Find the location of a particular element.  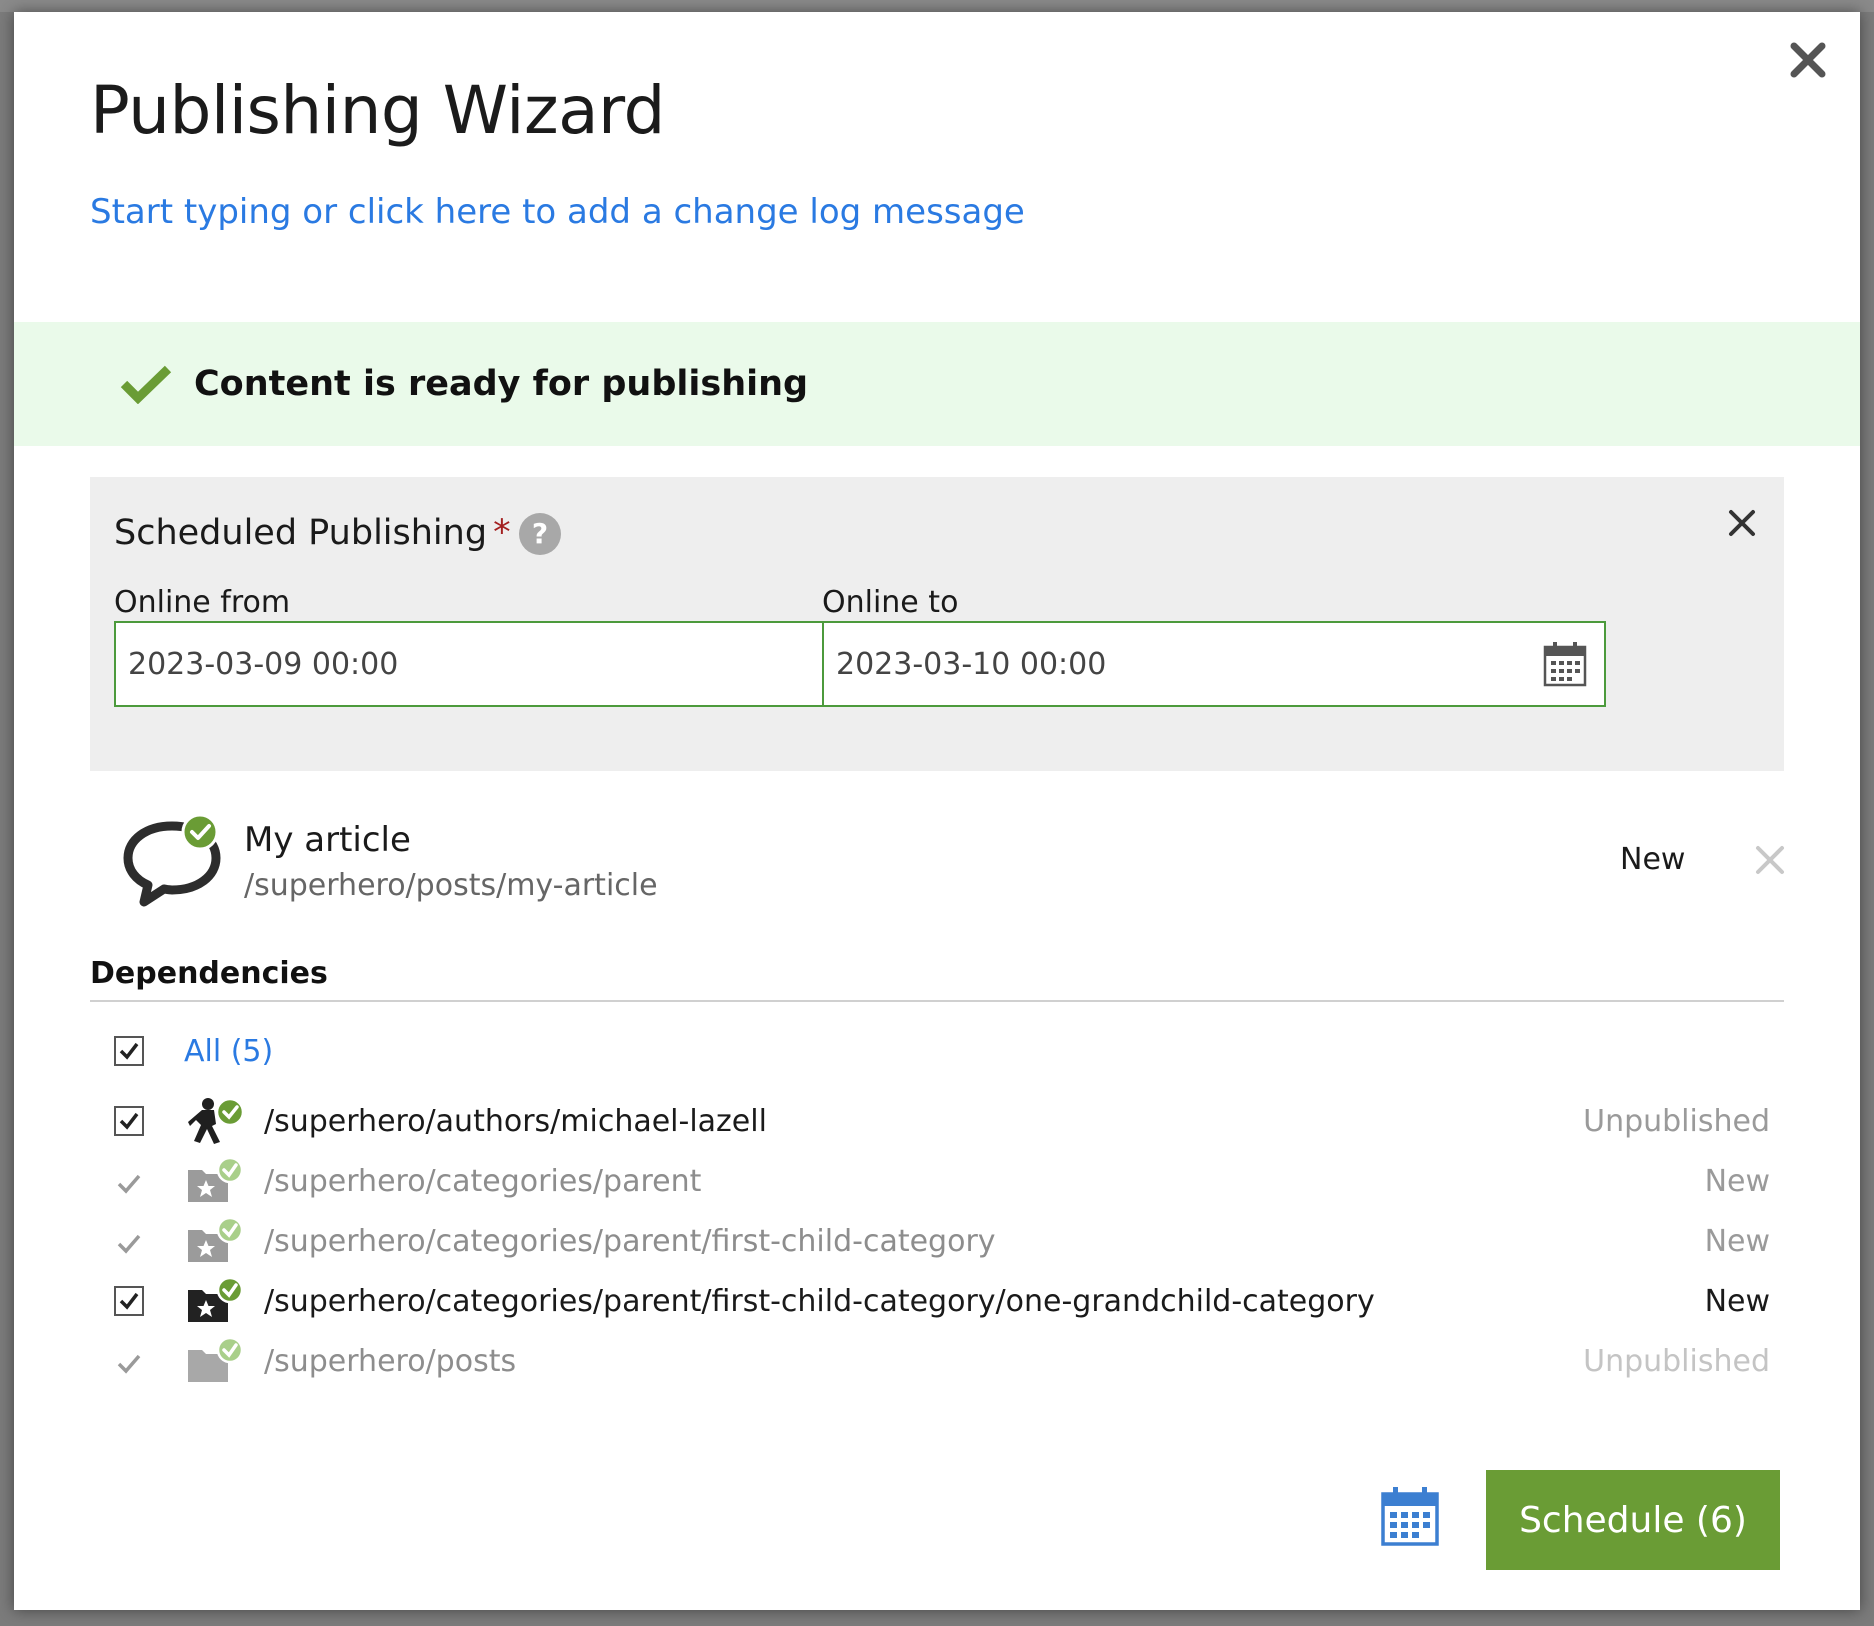

online-from-label: Online from is located at coordinates (202, 602).